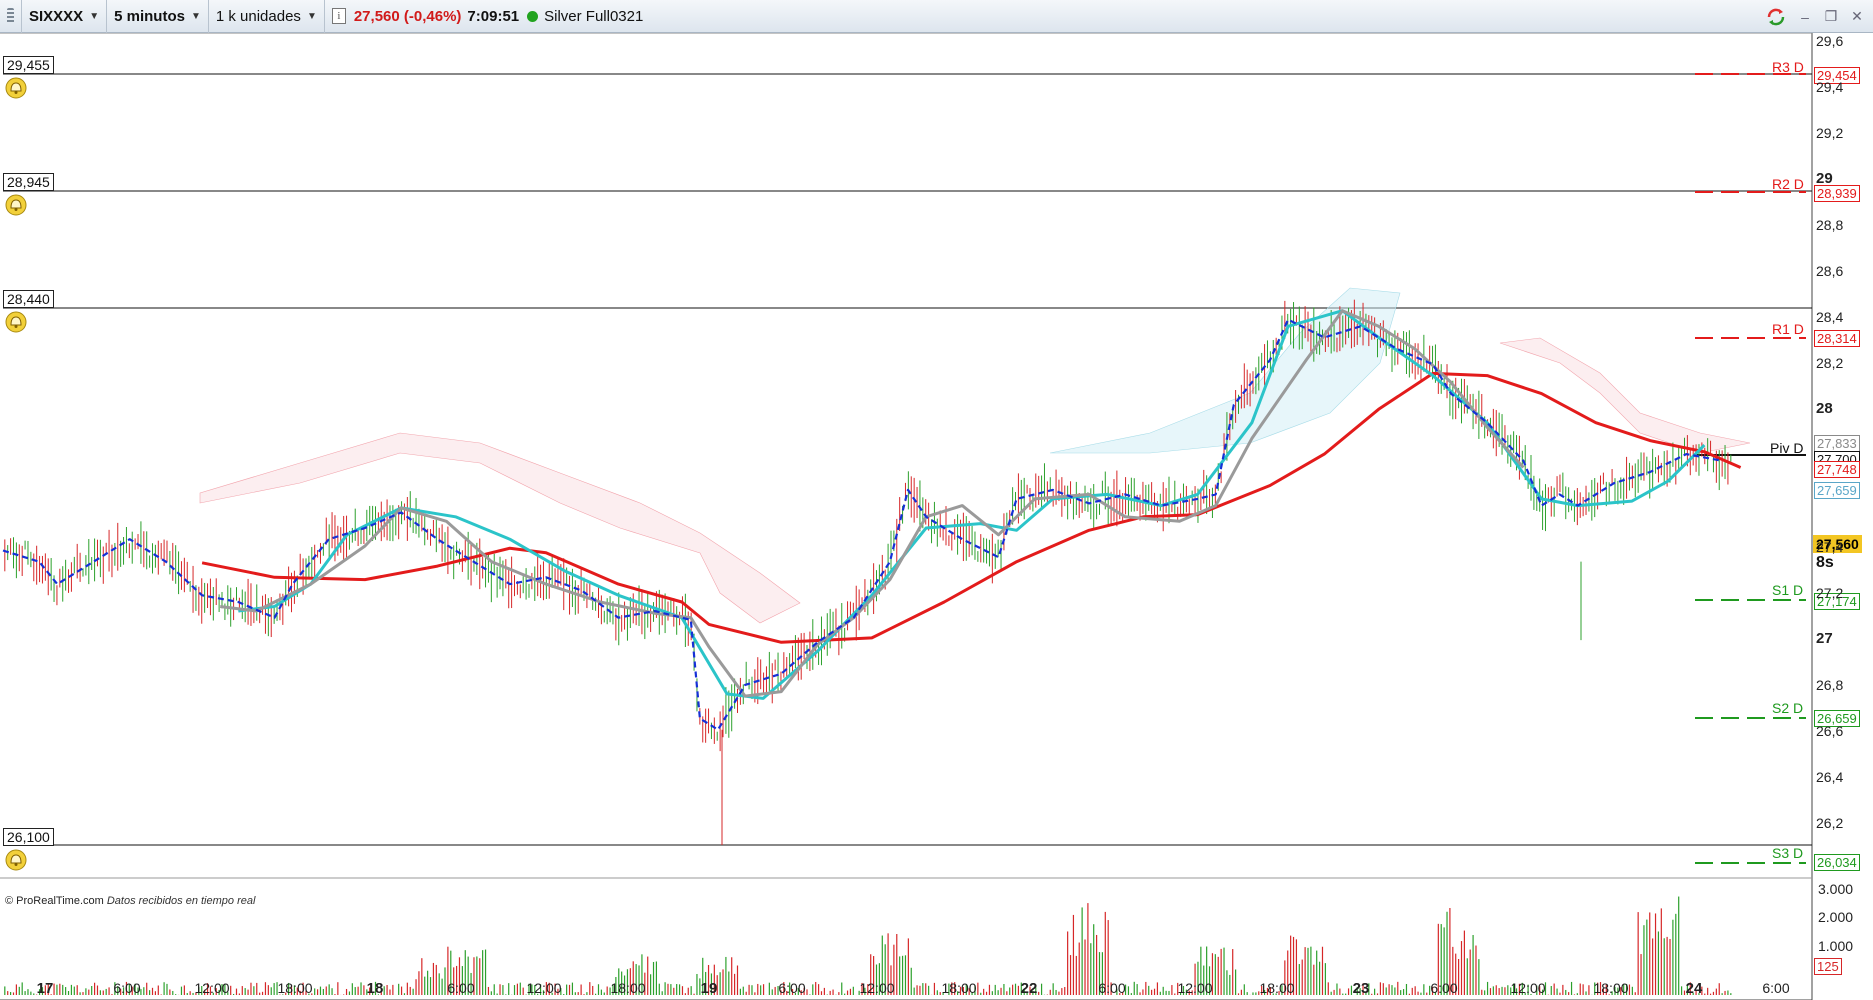 The image size is (1873, 1000). Describe the element at coordinates (1830, 547) in the screenshot. I see `y-tick: 27,4` at that location.